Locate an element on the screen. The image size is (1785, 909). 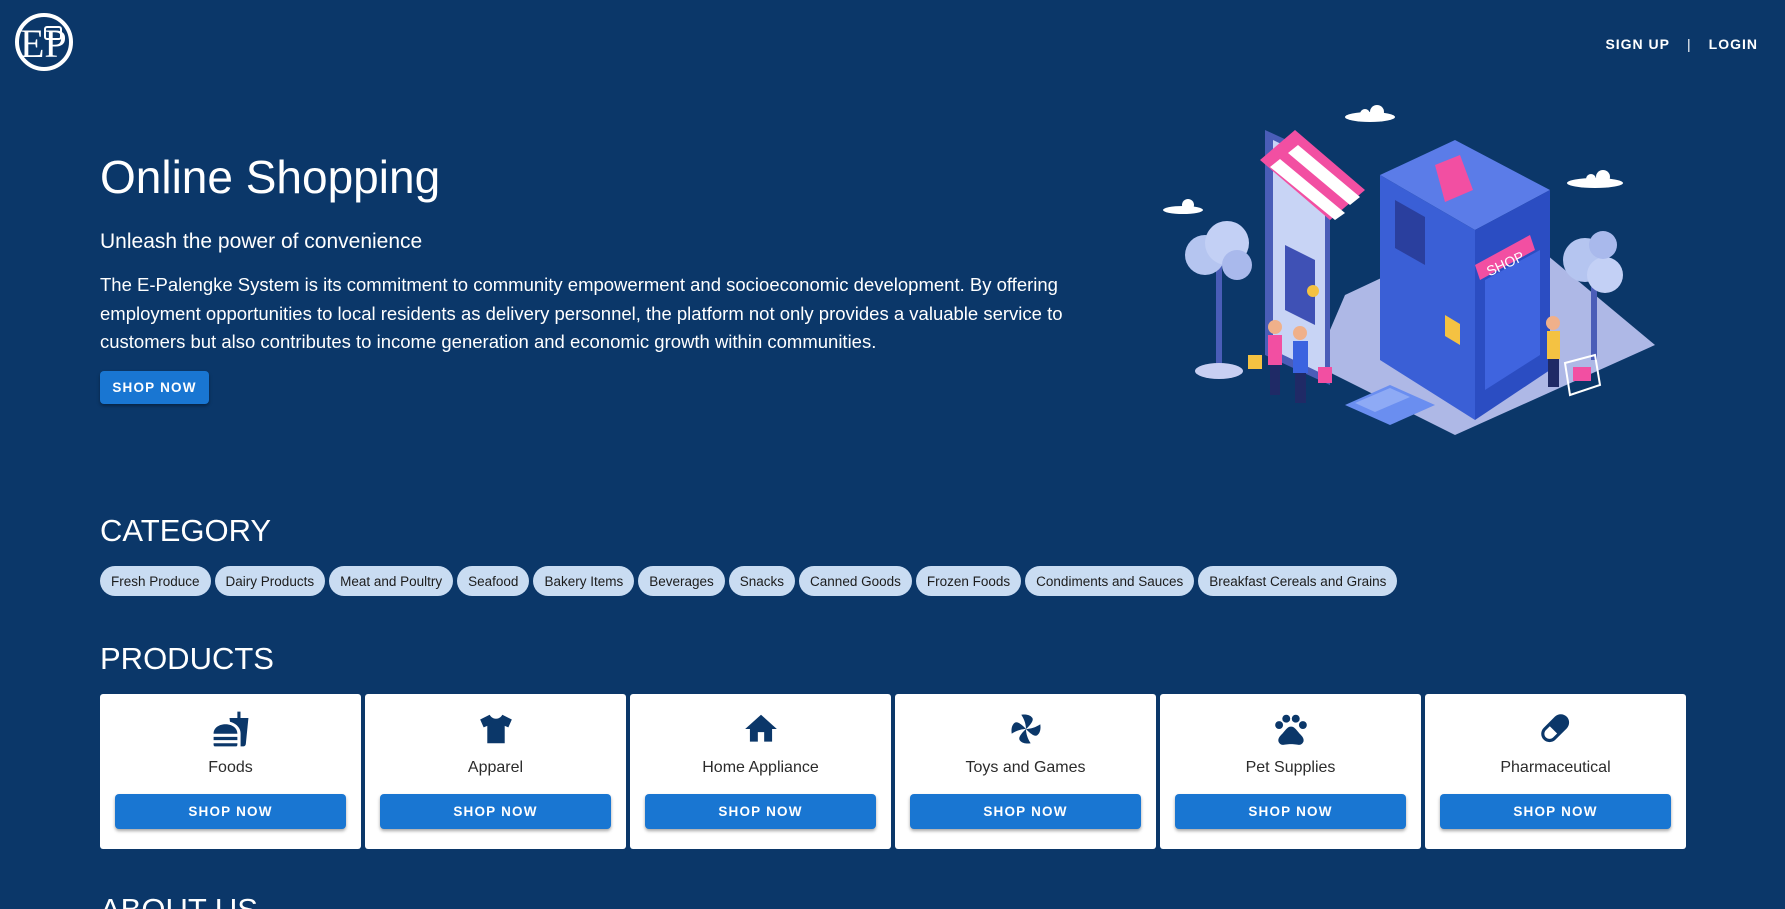
toys-shop-now-button: SHOP NOW is located at coordinates (1025, 811).